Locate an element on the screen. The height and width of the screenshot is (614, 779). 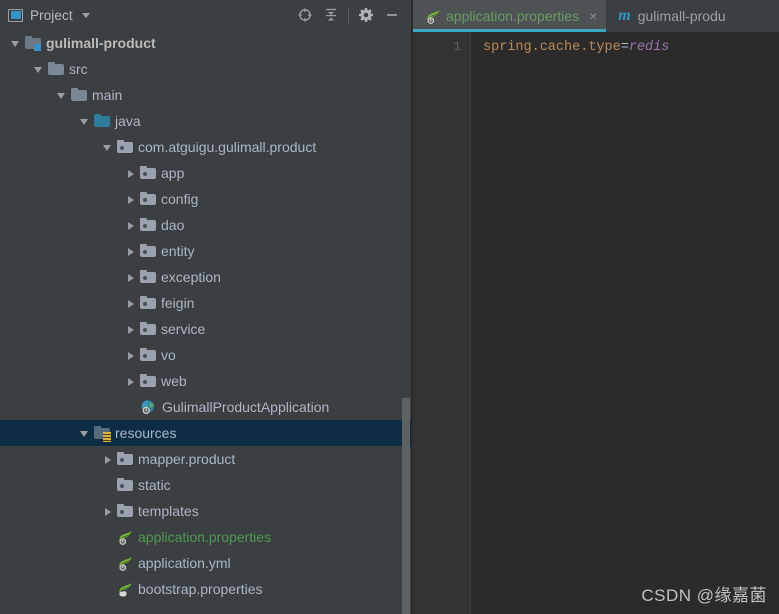
editor-gutter: 1 is located at coordinates (442, 323).